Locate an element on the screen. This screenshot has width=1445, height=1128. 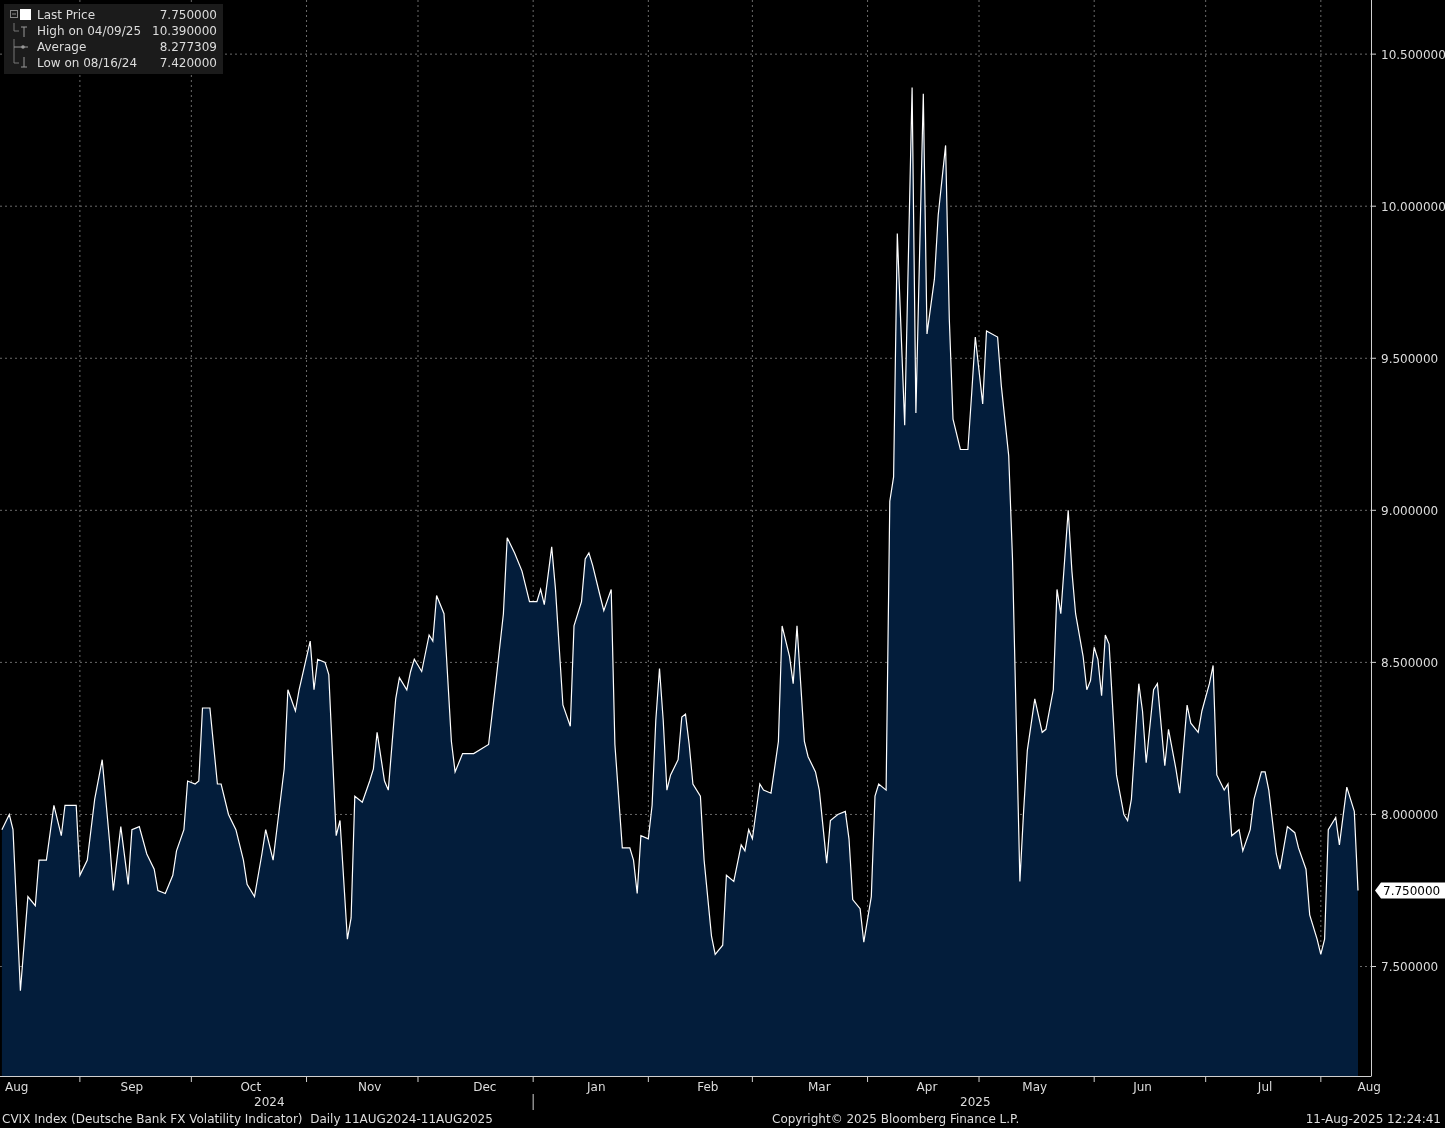
legend-value: 7.420000 is located at coordinates (187, 63).